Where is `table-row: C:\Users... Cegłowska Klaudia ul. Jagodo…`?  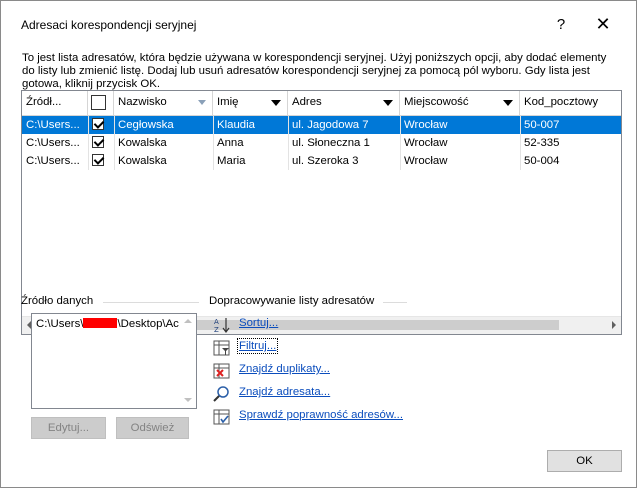 table-row: C:\Users... Cegłowska Klaudia ul. Jagodo… is located at coordinates (321, 125).